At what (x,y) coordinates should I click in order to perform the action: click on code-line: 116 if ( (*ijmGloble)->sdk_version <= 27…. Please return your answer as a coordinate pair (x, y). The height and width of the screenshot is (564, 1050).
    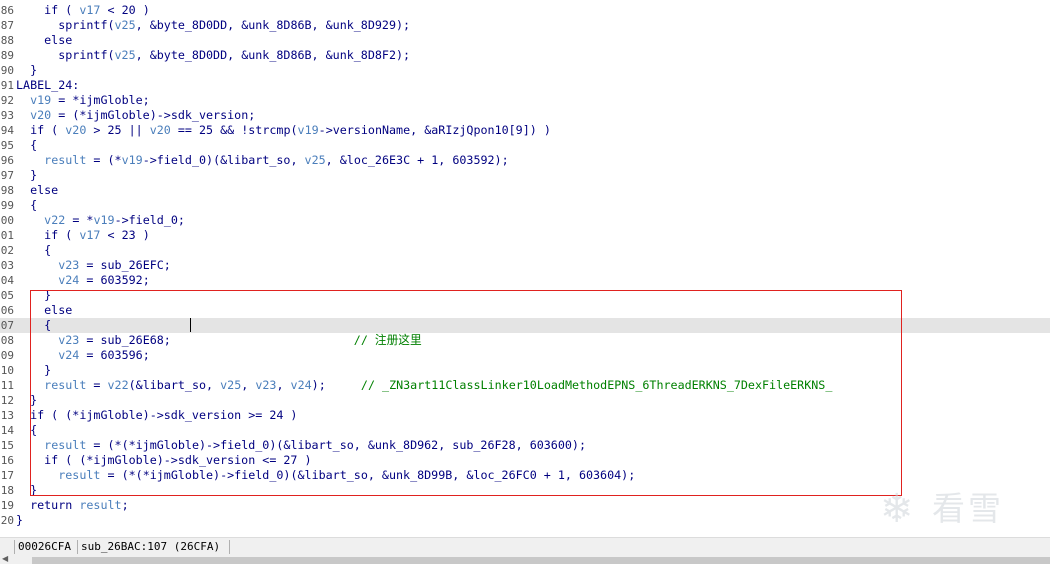
    Looking at the image, I should click on (525, 460).